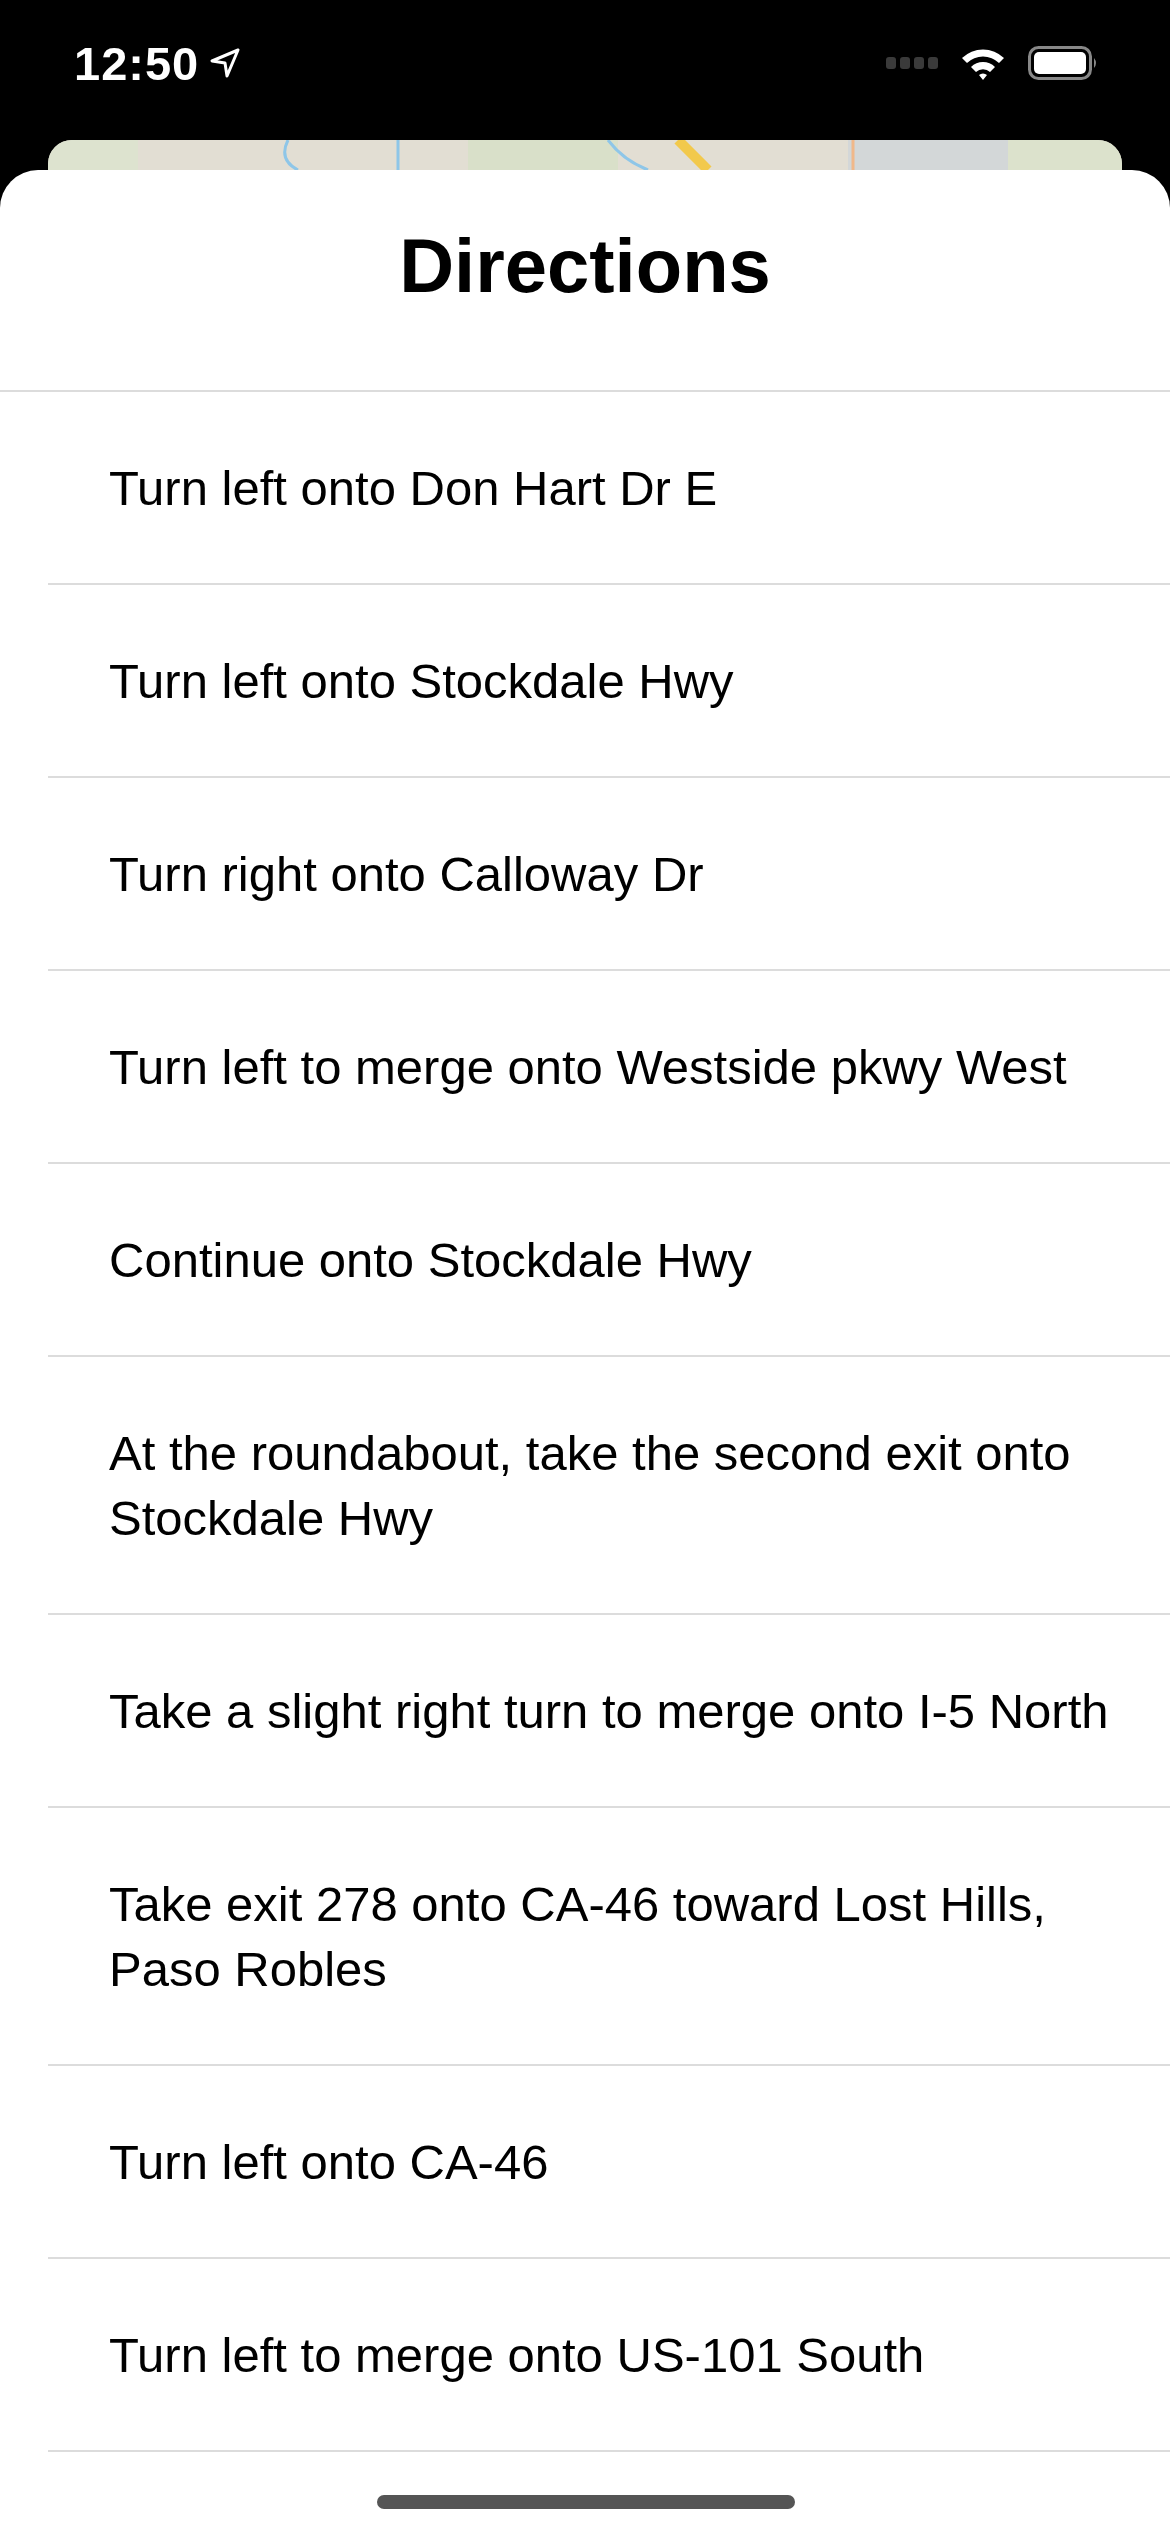 This screenshot has width=1170, height=2532. Describe the element at coordinates (225, 63) in the screenshot. I see `location-arrow-icon` at that location.